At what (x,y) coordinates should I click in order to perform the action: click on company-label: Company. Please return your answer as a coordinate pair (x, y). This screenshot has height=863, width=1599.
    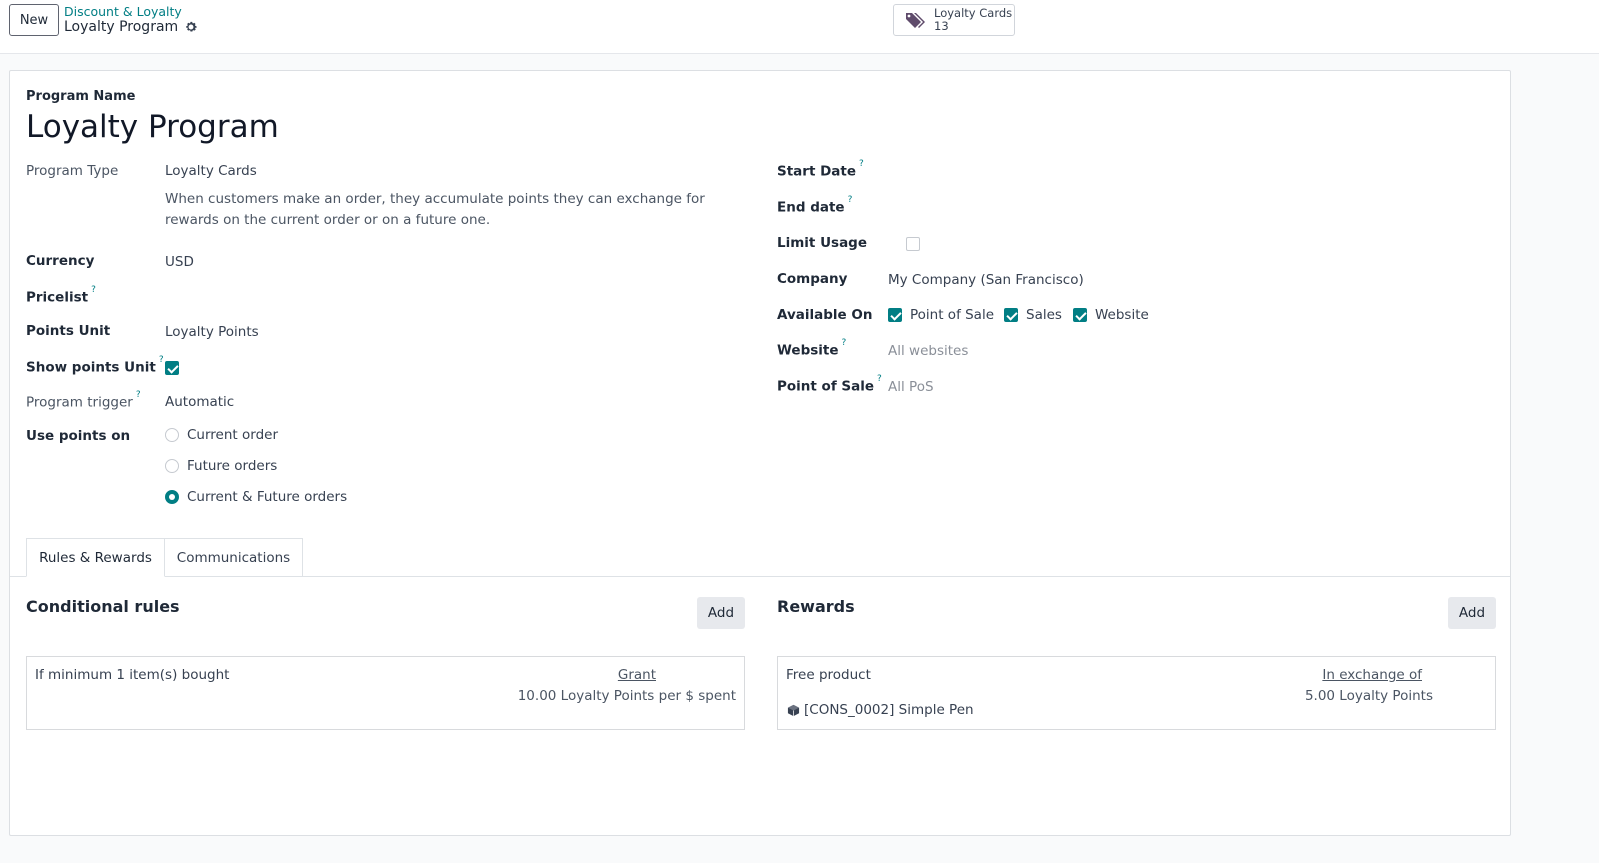
    Looking at the image, I should click on (812, 279).